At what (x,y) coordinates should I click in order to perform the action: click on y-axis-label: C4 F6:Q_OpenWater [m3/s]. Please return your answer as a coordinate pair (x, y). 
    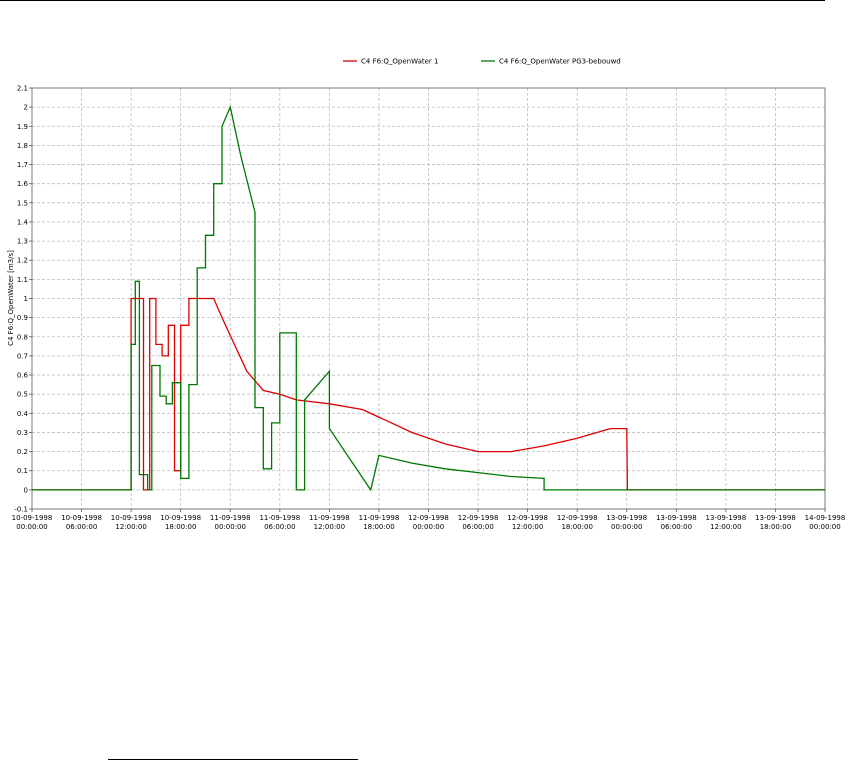
    Looking at the image, I should click on (11, 298).